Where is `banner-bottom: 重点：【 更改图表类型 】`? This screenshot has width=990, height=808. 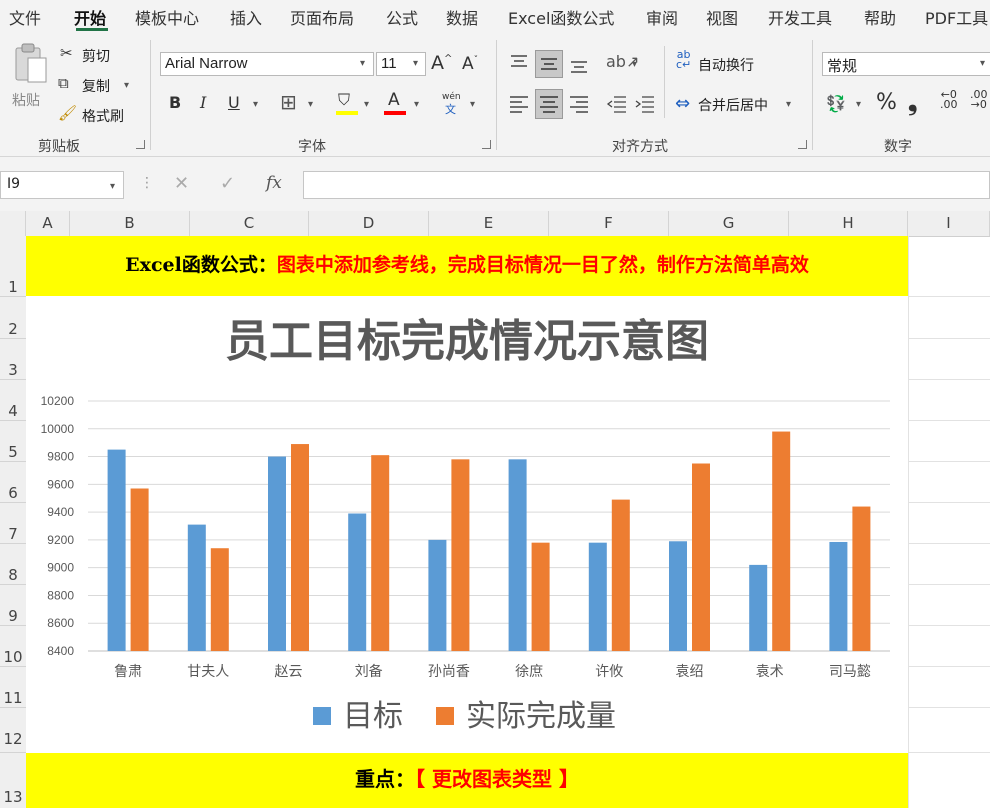 banner-bottom: 重点：【 更改图表类型 】 is located at coordinates (467, 780).